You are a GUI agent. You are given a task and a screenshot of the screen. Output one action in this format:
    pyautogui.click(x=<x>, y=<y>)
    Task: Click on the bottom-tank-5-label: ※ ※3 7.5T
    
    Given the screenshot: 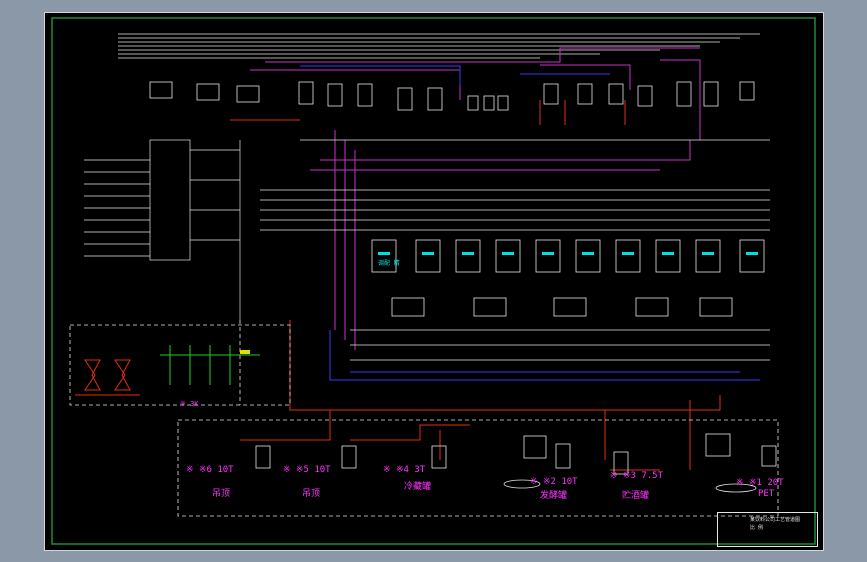 What is the action you would take?
    pyautogui.click(x=637, y=476)
    